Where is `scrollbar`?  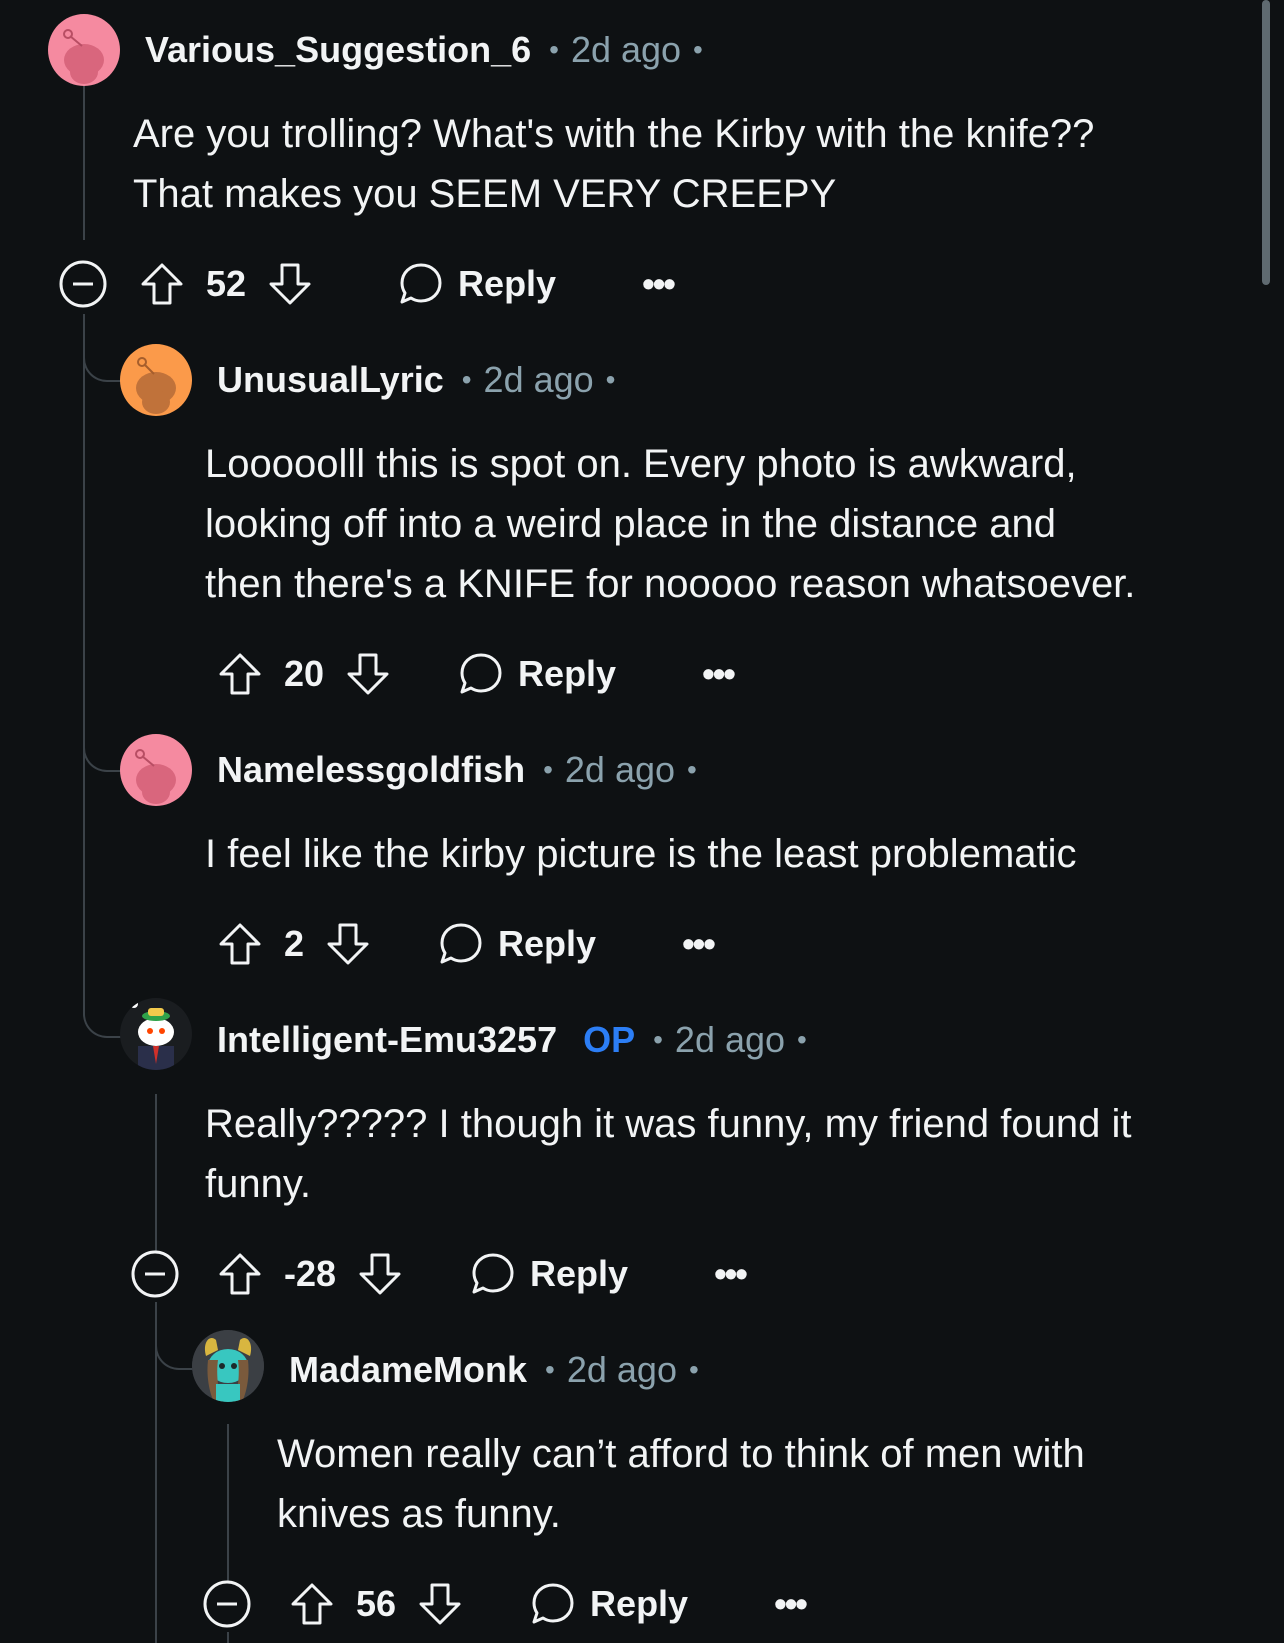 scrollbar is located at coordinates (1266, 142).